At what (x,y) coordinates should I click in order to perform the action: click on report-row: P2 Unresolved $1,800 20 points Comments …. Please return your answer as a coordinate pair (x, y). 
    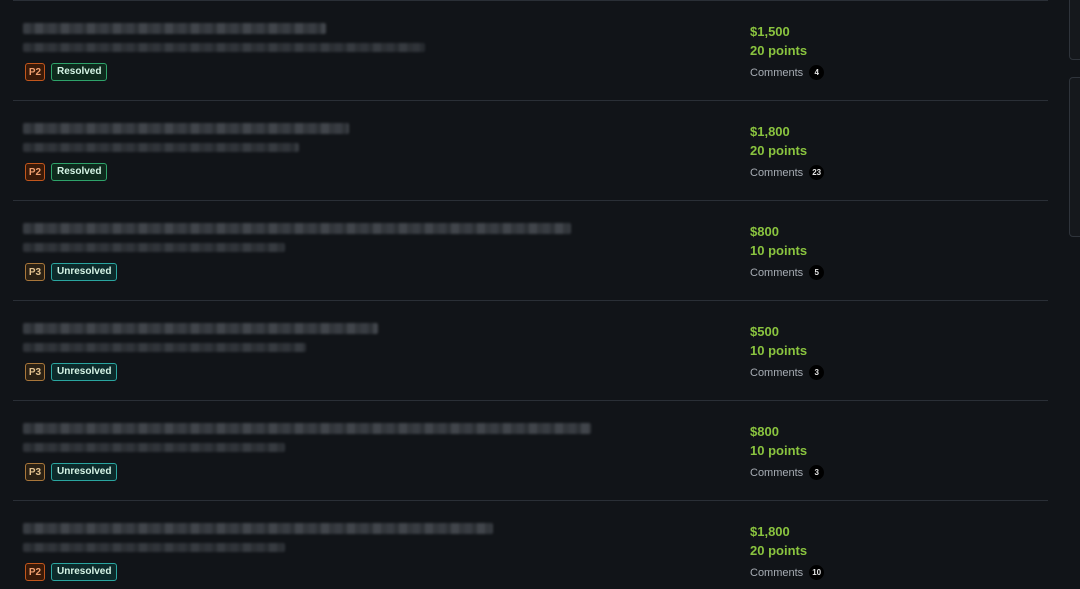
    Looking at the image, I should click on (530, 544).